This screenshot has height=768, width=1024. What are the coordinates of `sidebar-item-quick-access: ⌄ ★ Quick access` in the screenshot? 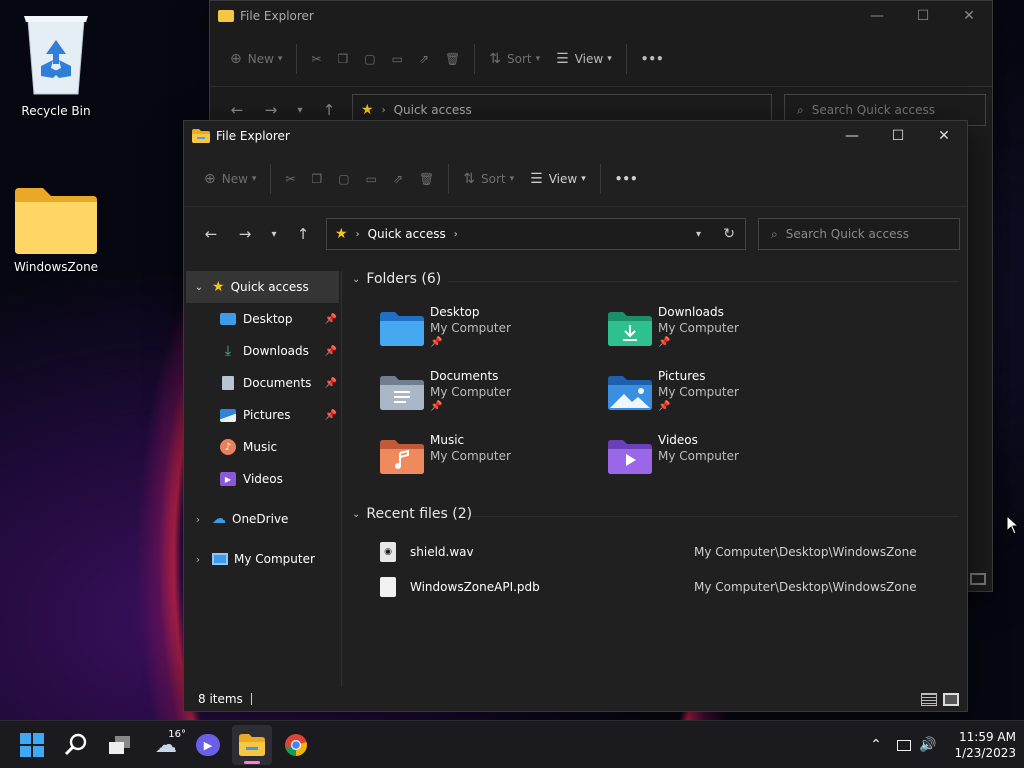 It's located at (262, 287).